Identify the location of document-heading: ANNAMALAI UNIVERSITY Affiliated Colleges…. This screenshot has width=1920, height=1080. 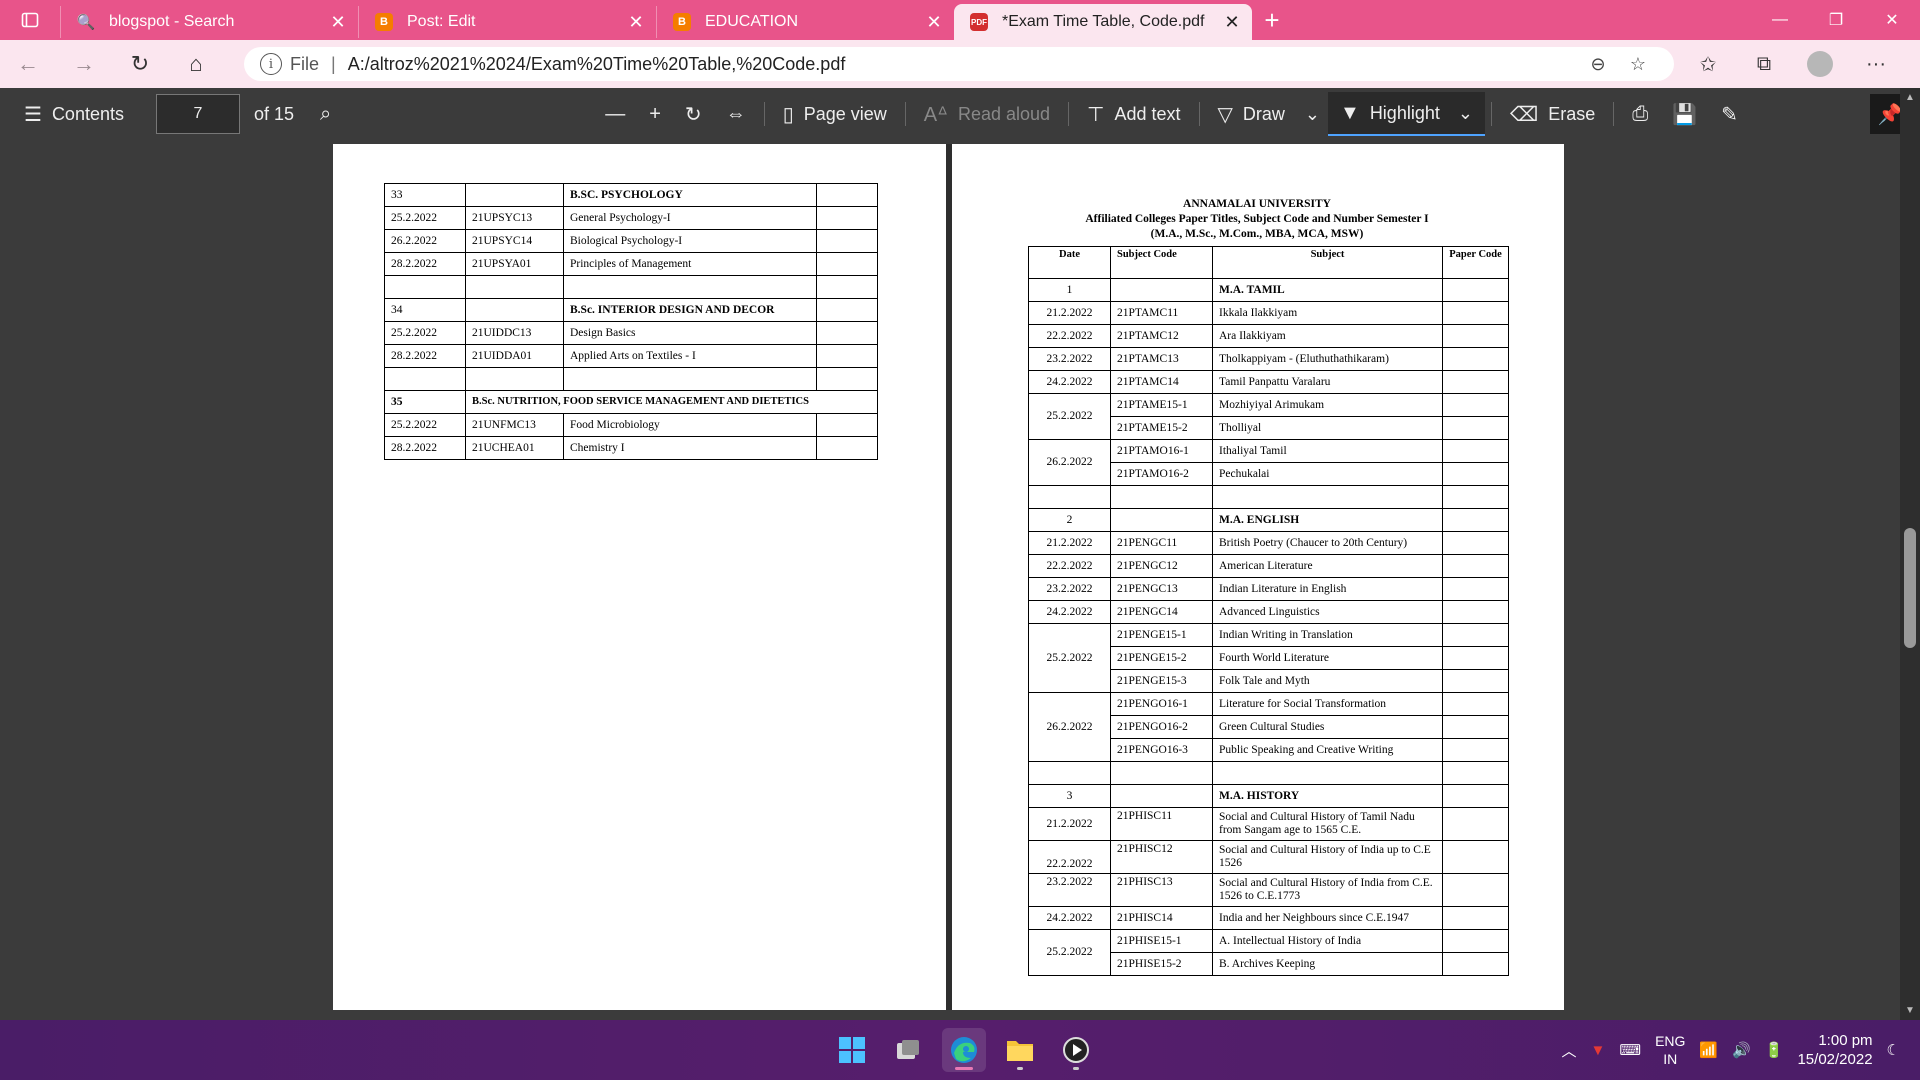
(1257, 219).